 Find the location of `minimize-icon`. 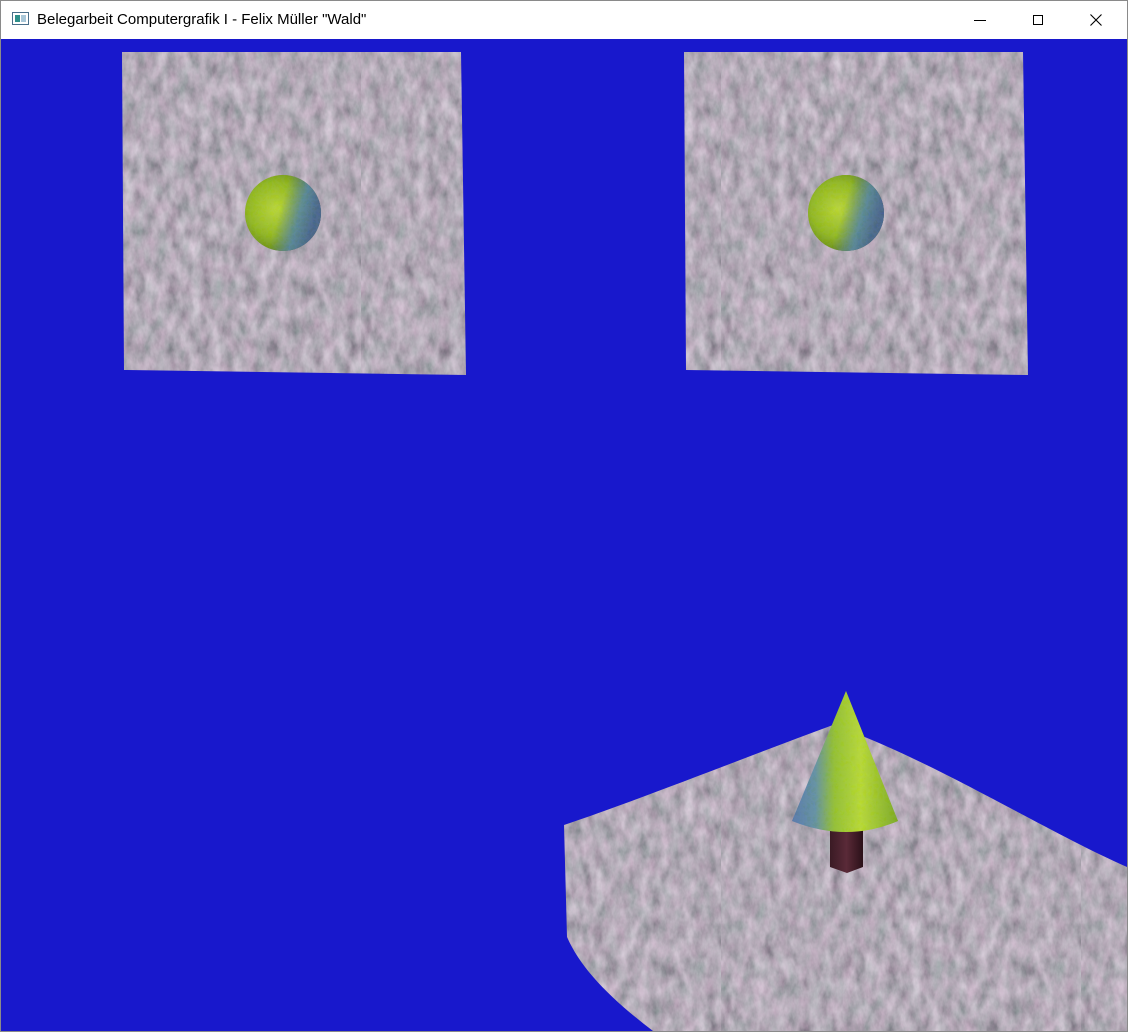

minimize-icon is located at coordinates (980, 20).